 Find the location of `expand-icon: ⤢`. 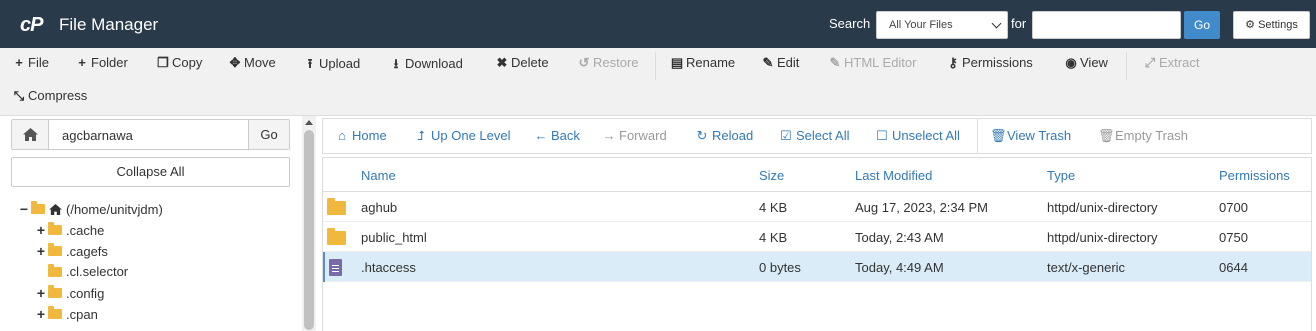

expand-icon: ⤢ is located at coordinates (1150, 62).